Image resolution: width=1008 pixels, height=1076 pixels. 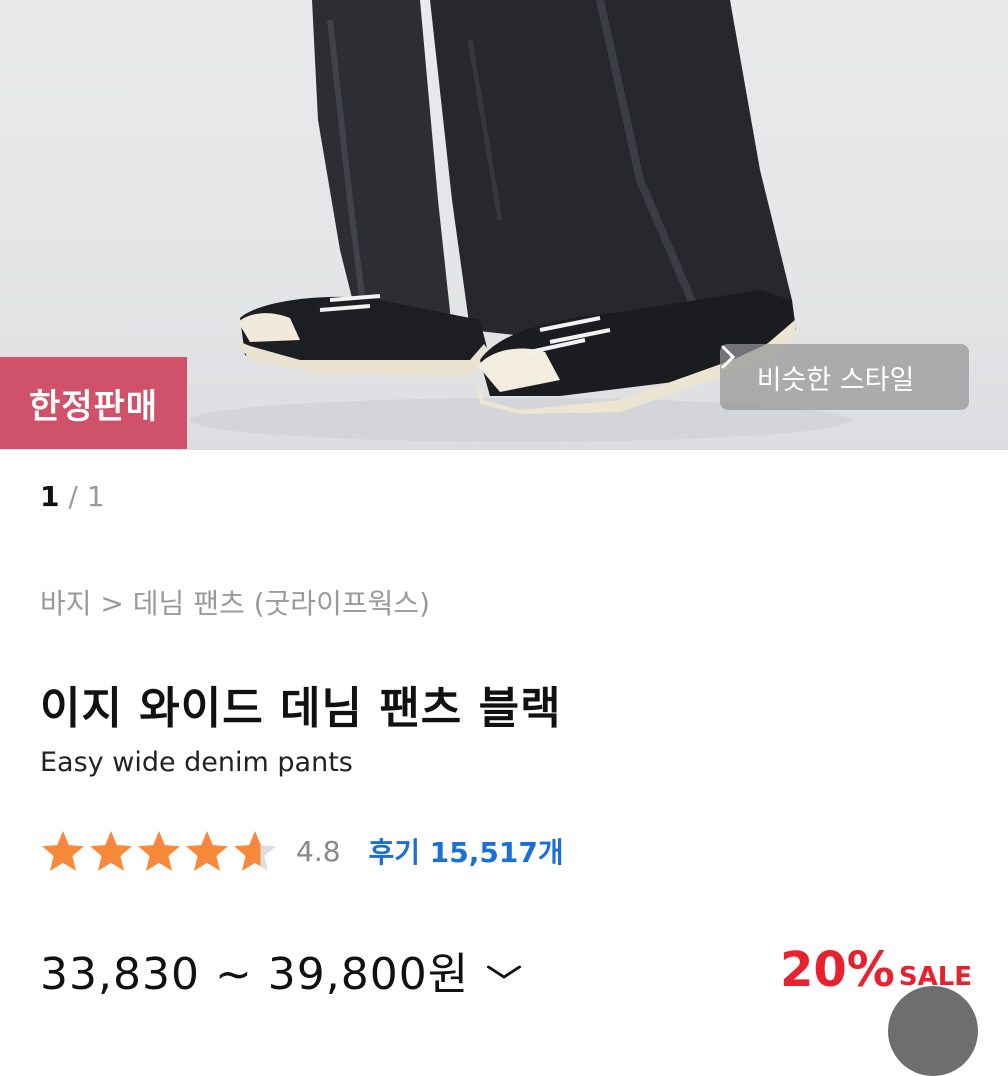 I want to click on image-counter-current: 1, so click(x=50, y=496).